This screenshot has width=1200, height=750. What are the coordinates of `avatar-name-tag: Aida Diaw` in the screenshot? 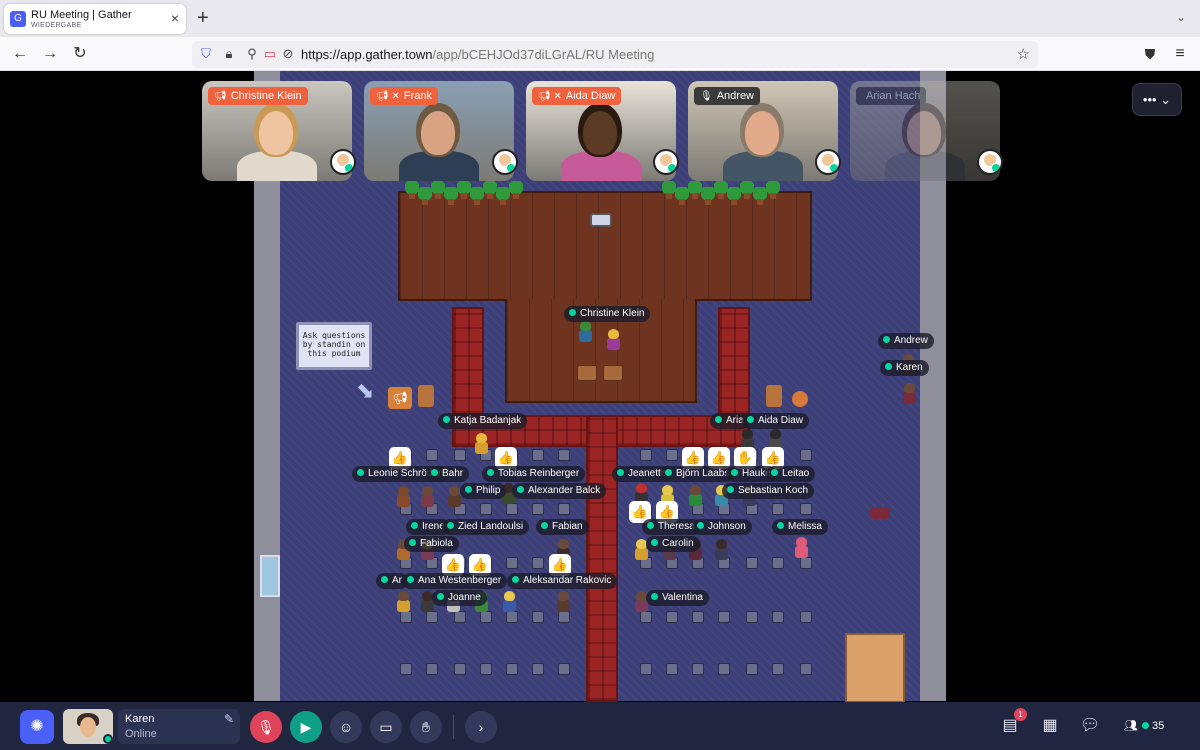 It's located at (776, 421).